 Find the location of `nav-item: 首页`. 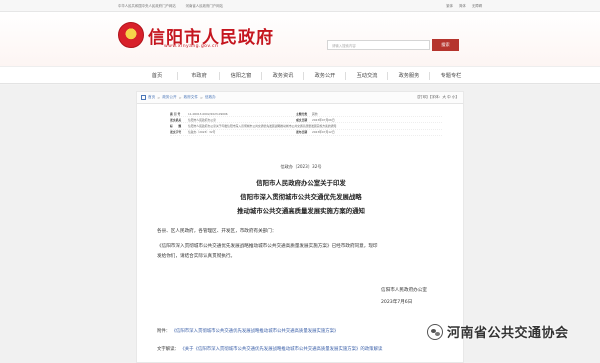

nav-item: 首页 is located at coordinates (157, 75).